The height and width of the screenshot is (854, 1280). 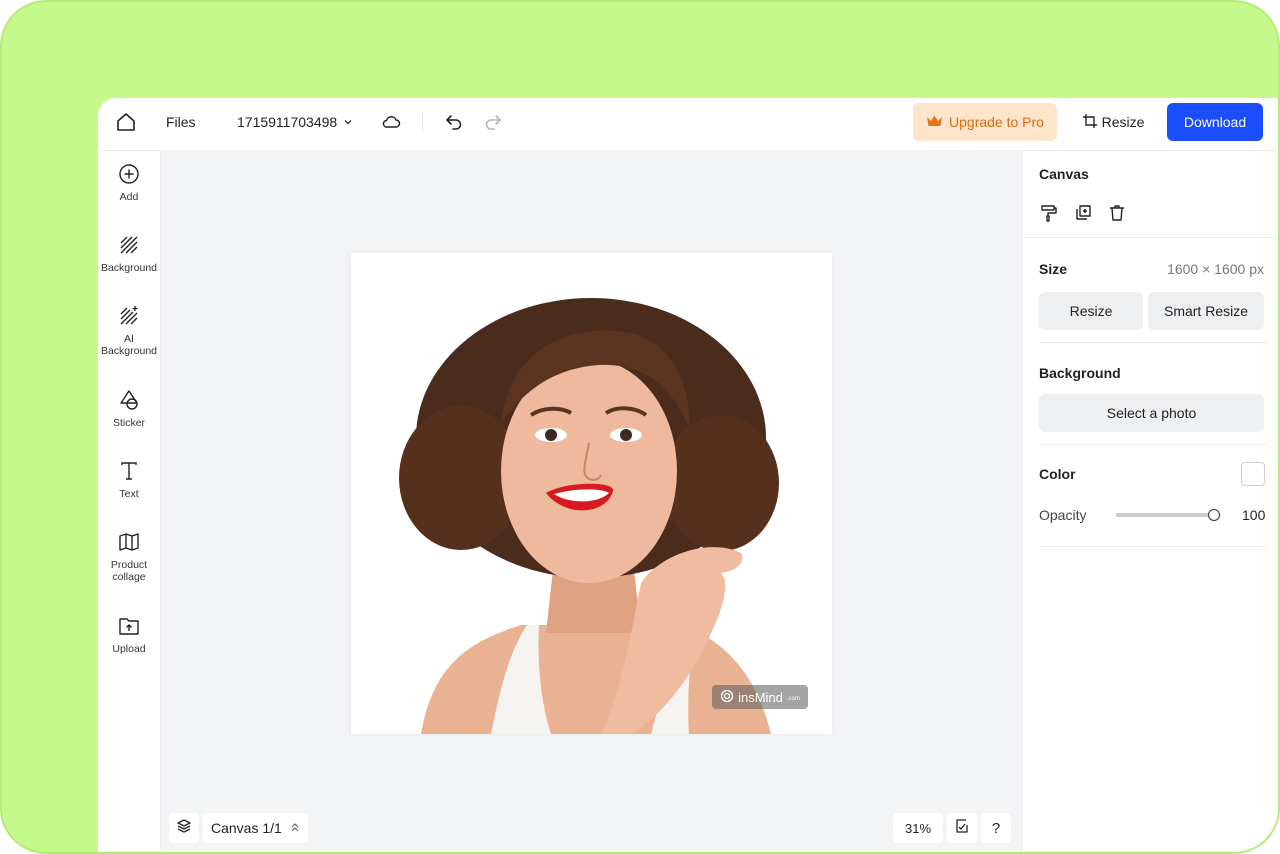 What do you see at coordinates (129, 268) in the screenshot?
I see `tool-label: Background` at bounding box center [129, 268].